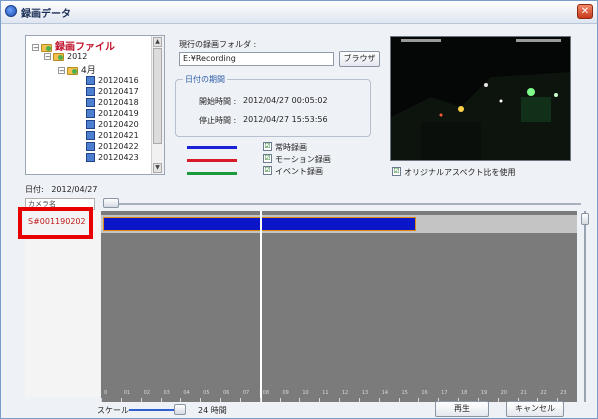 This screenshot has width=598, height=419. What do you see at coordinates (118, 124) in the screenshot?
I see `tree-date-label: 20120420` at bounding box center [118, 124].